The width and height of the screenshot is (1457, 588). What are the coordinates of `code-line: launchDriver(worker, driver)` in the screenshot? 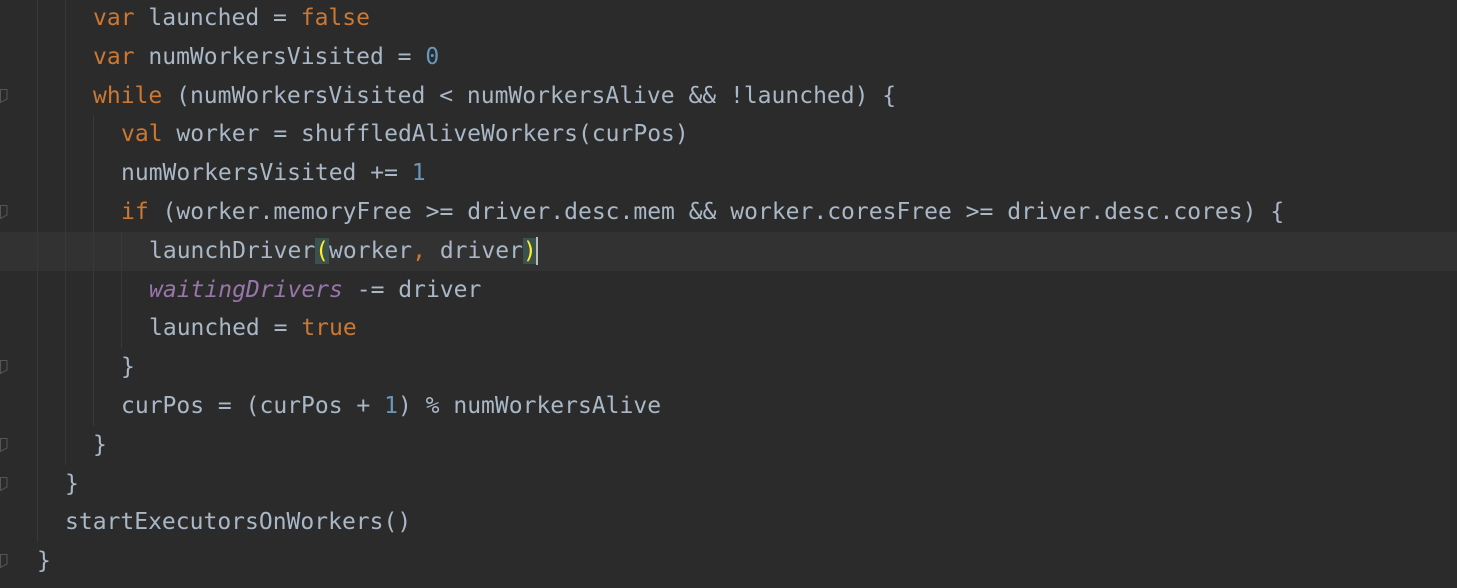 It's located at (728, 251).